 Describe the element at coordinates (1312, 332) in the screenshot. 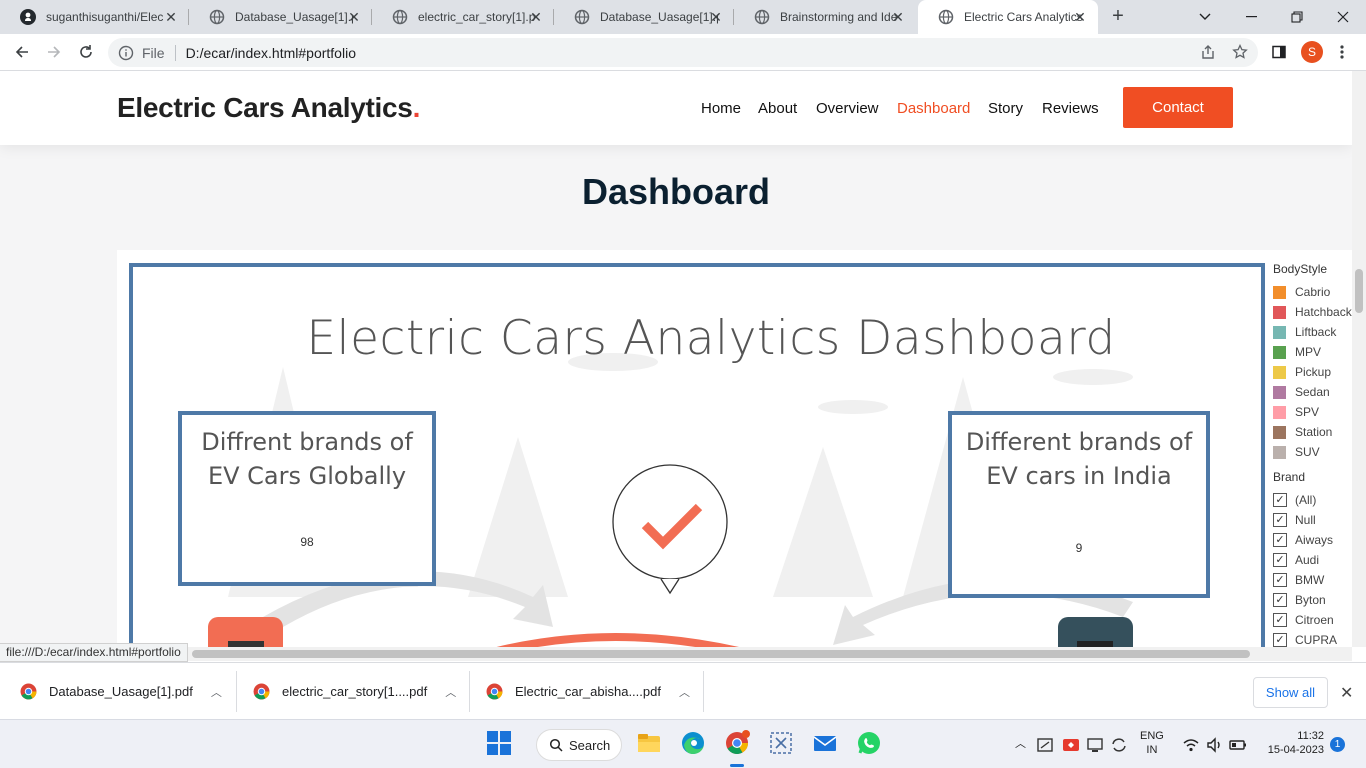

I see `legend-item-liftback: Liftback` at that location.